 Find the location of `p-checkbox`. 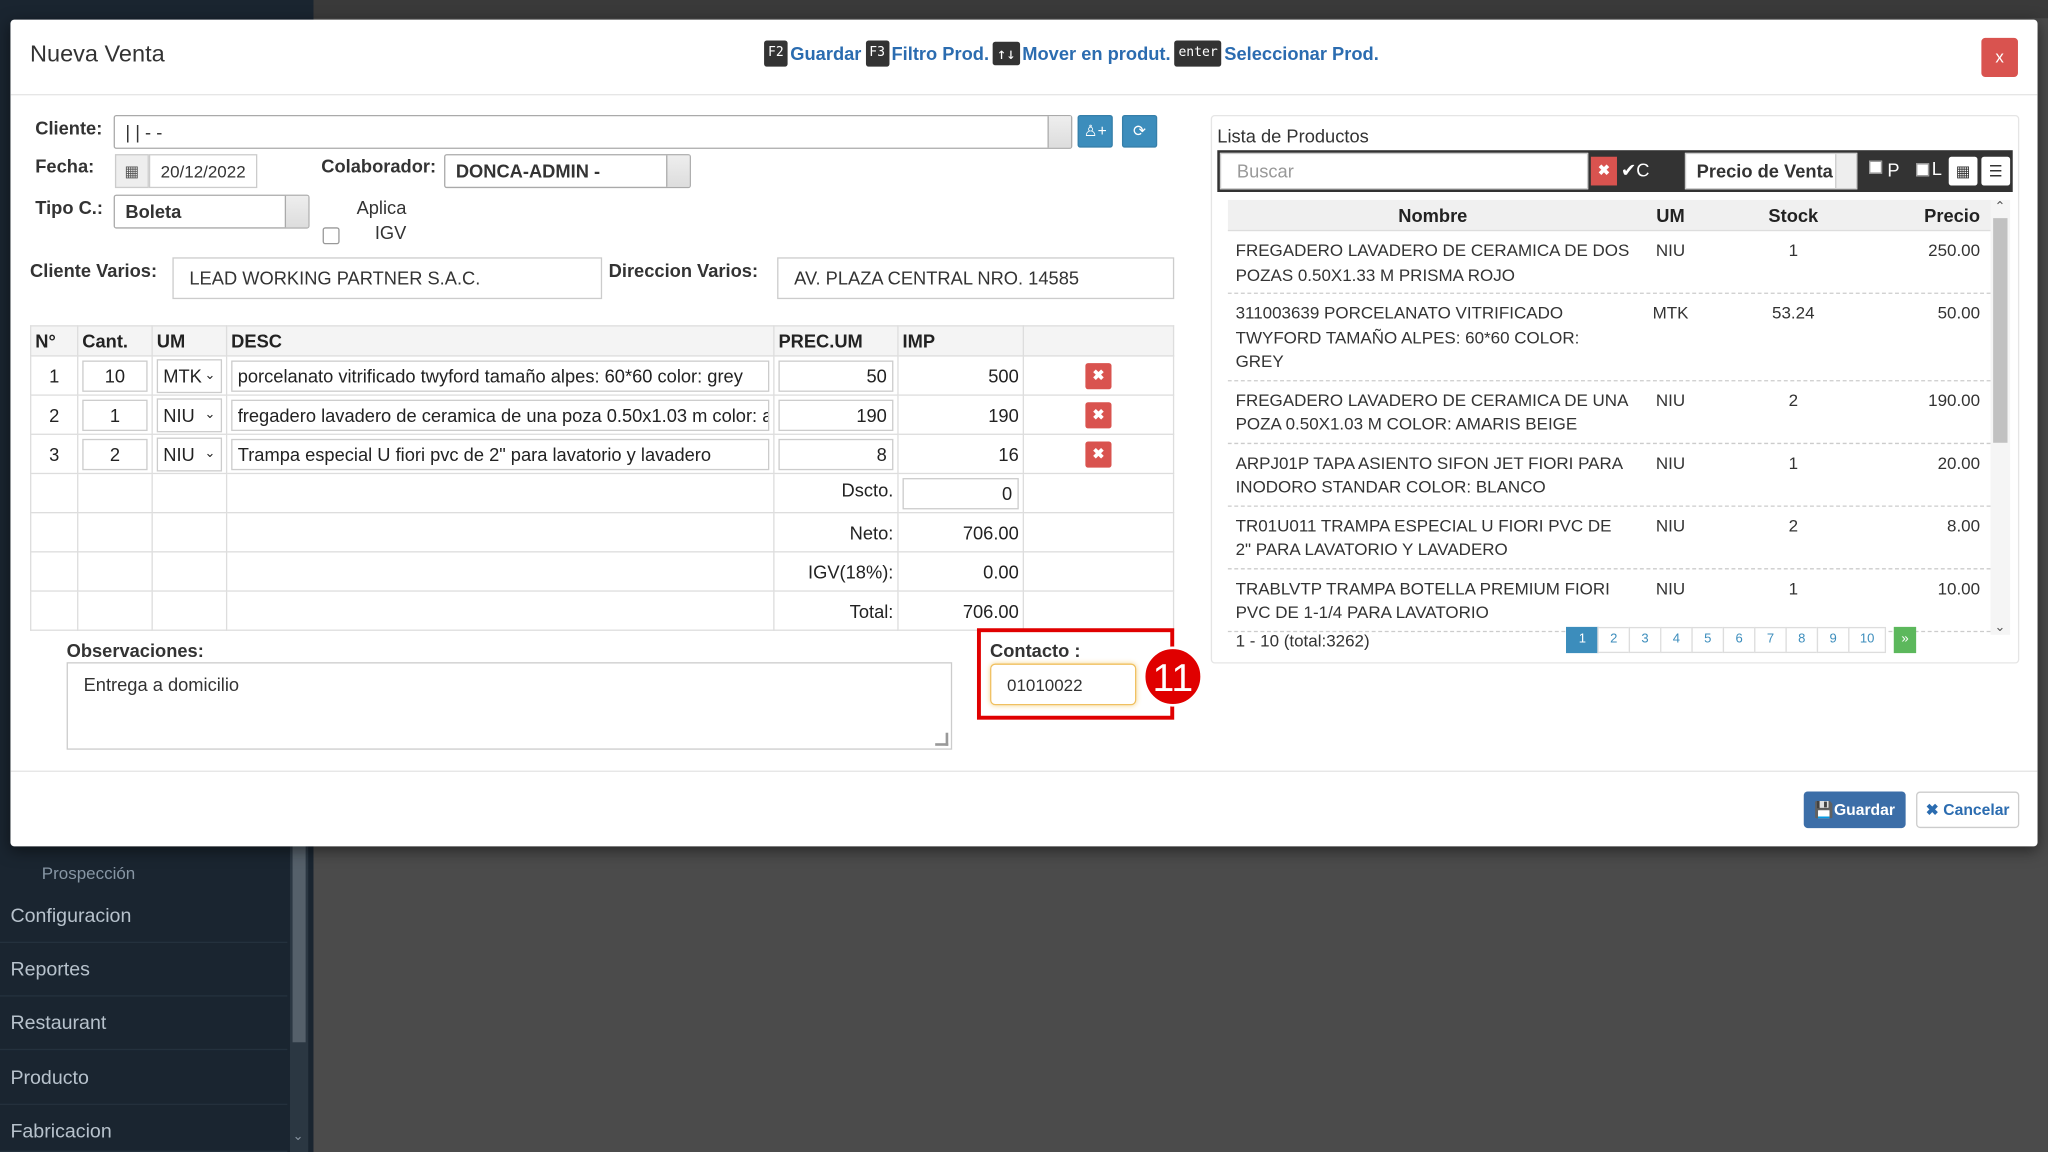

p-checkbox is located at coordinates (1876, 167).